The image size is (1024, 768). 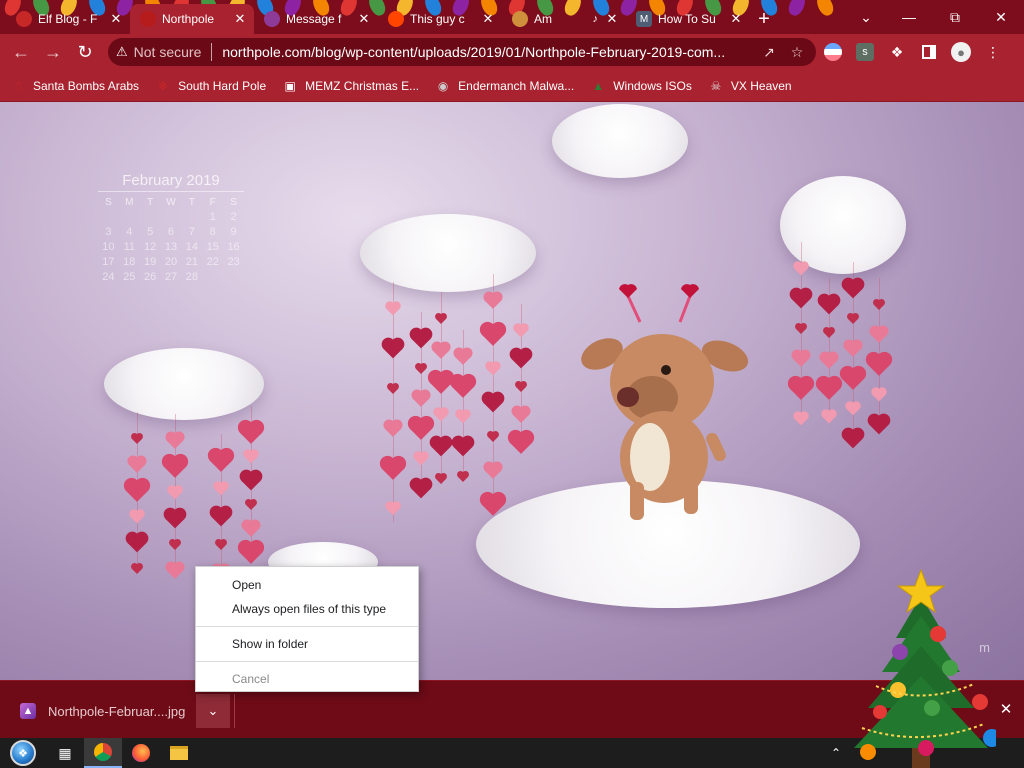 I want to click on tab-4: This guy c ✕, so click(x=440, y=19).